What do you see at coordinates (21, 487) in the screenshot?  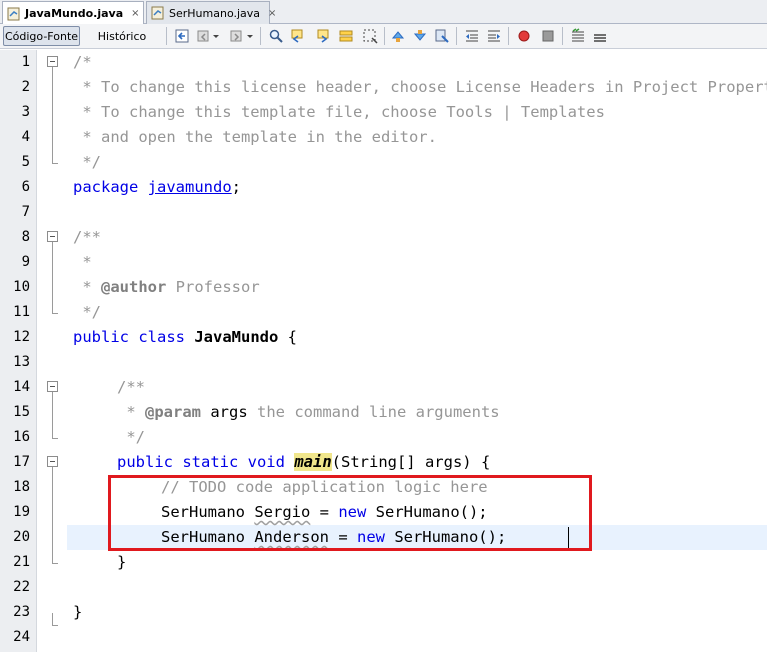 I see `line-number: 18` at bounding box center [21, 487].